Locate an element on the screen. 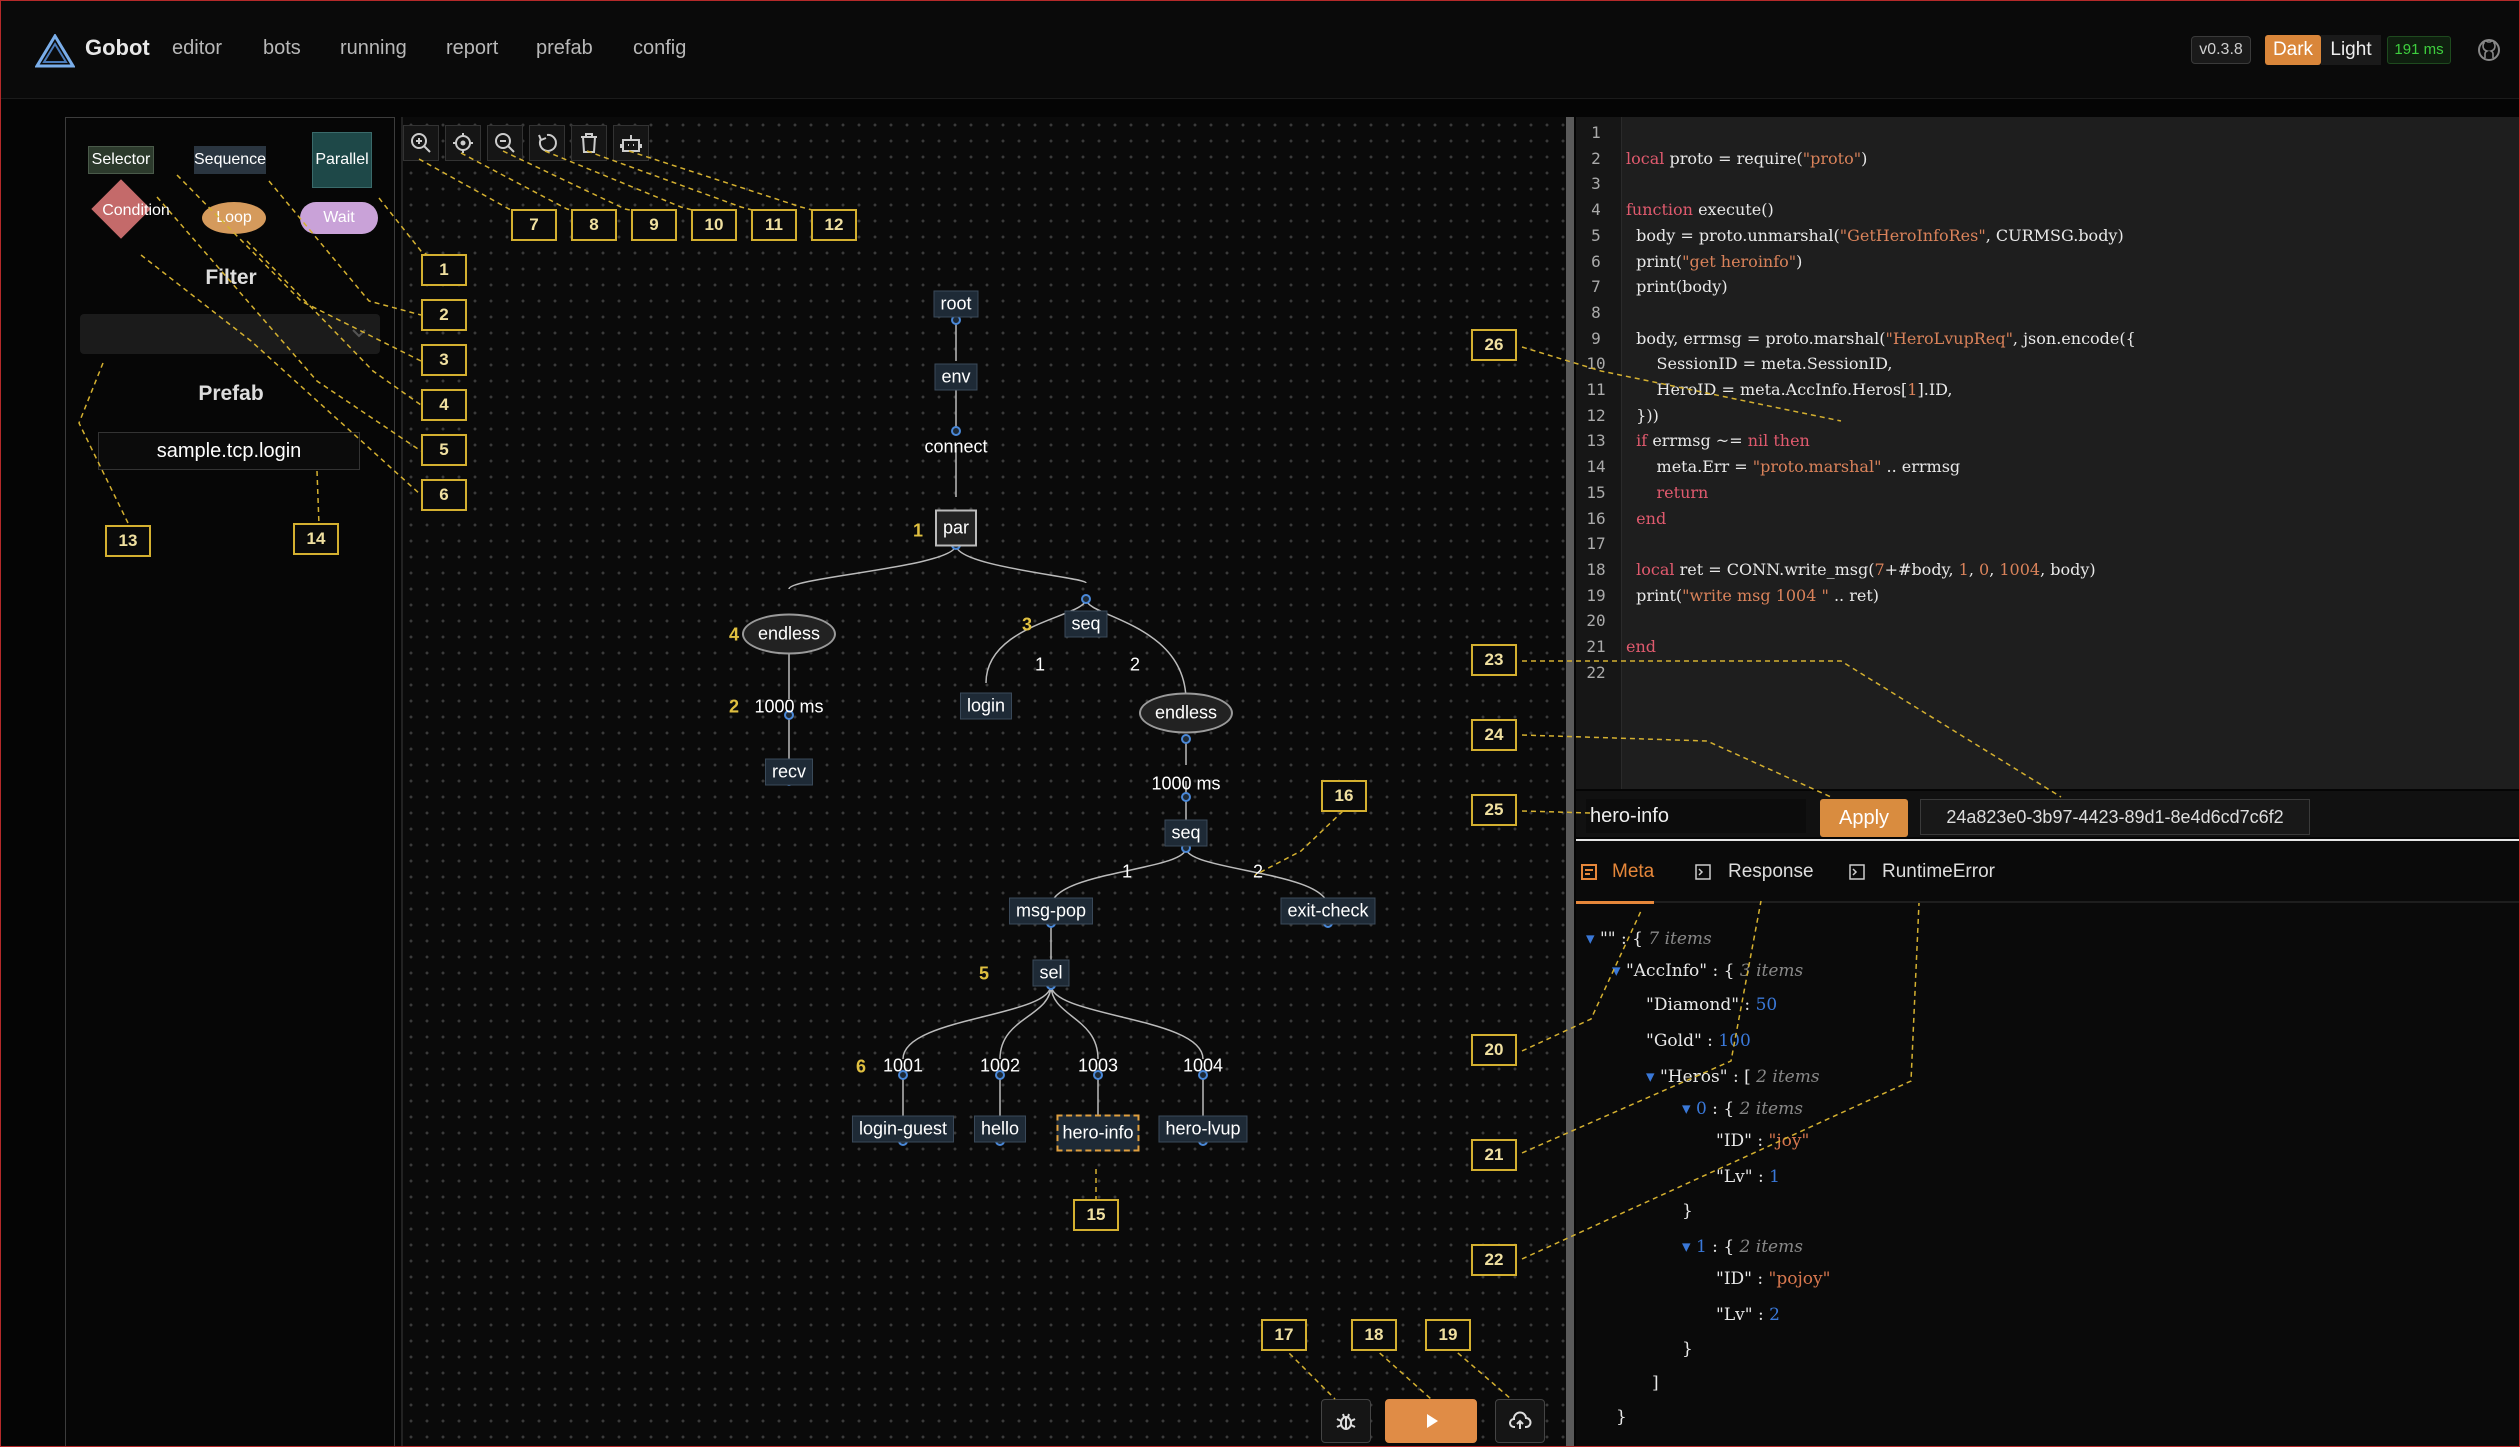 The width and height of the screenshot is (2520, 1447). callout-13: 13 is located at coordinates (128, 541).